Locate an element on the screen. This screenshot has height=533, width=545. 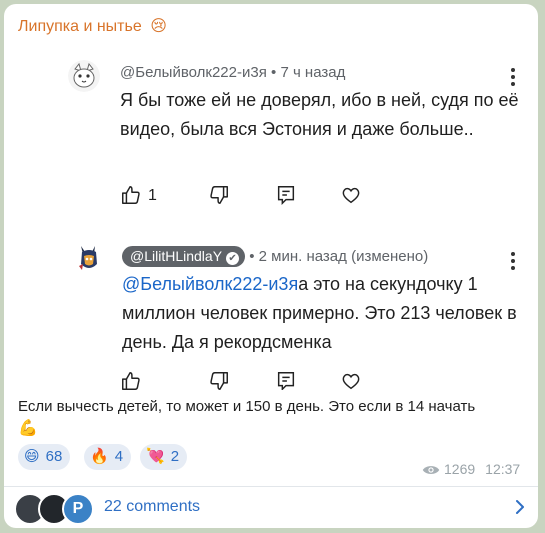
view-count: 1269 is located at coordinates (460, 469).